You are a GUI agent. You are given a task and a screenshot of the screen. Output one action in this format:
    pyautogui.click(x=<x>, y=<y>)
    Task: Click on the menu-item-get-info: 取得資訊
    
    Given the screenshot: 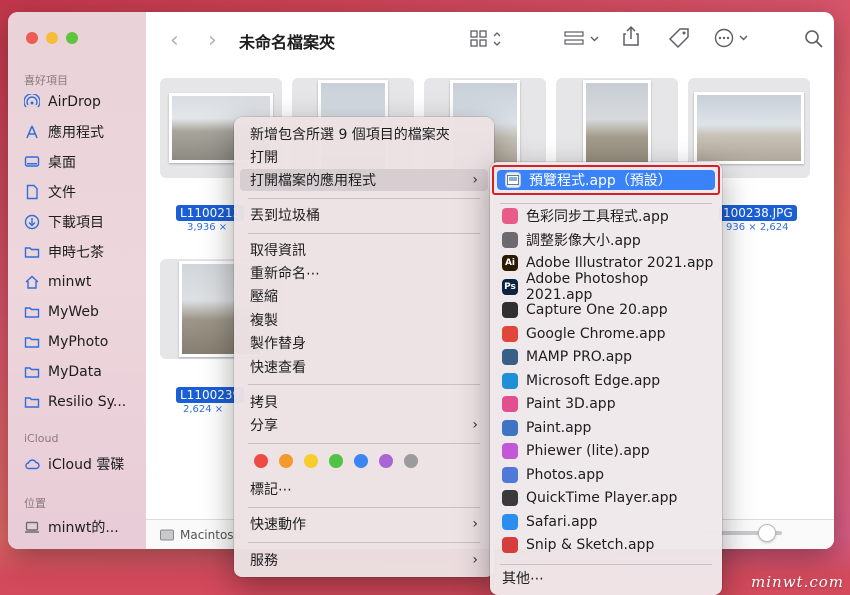 What is the action you would take?
    pyautogui.click(x=364, y=250)
    